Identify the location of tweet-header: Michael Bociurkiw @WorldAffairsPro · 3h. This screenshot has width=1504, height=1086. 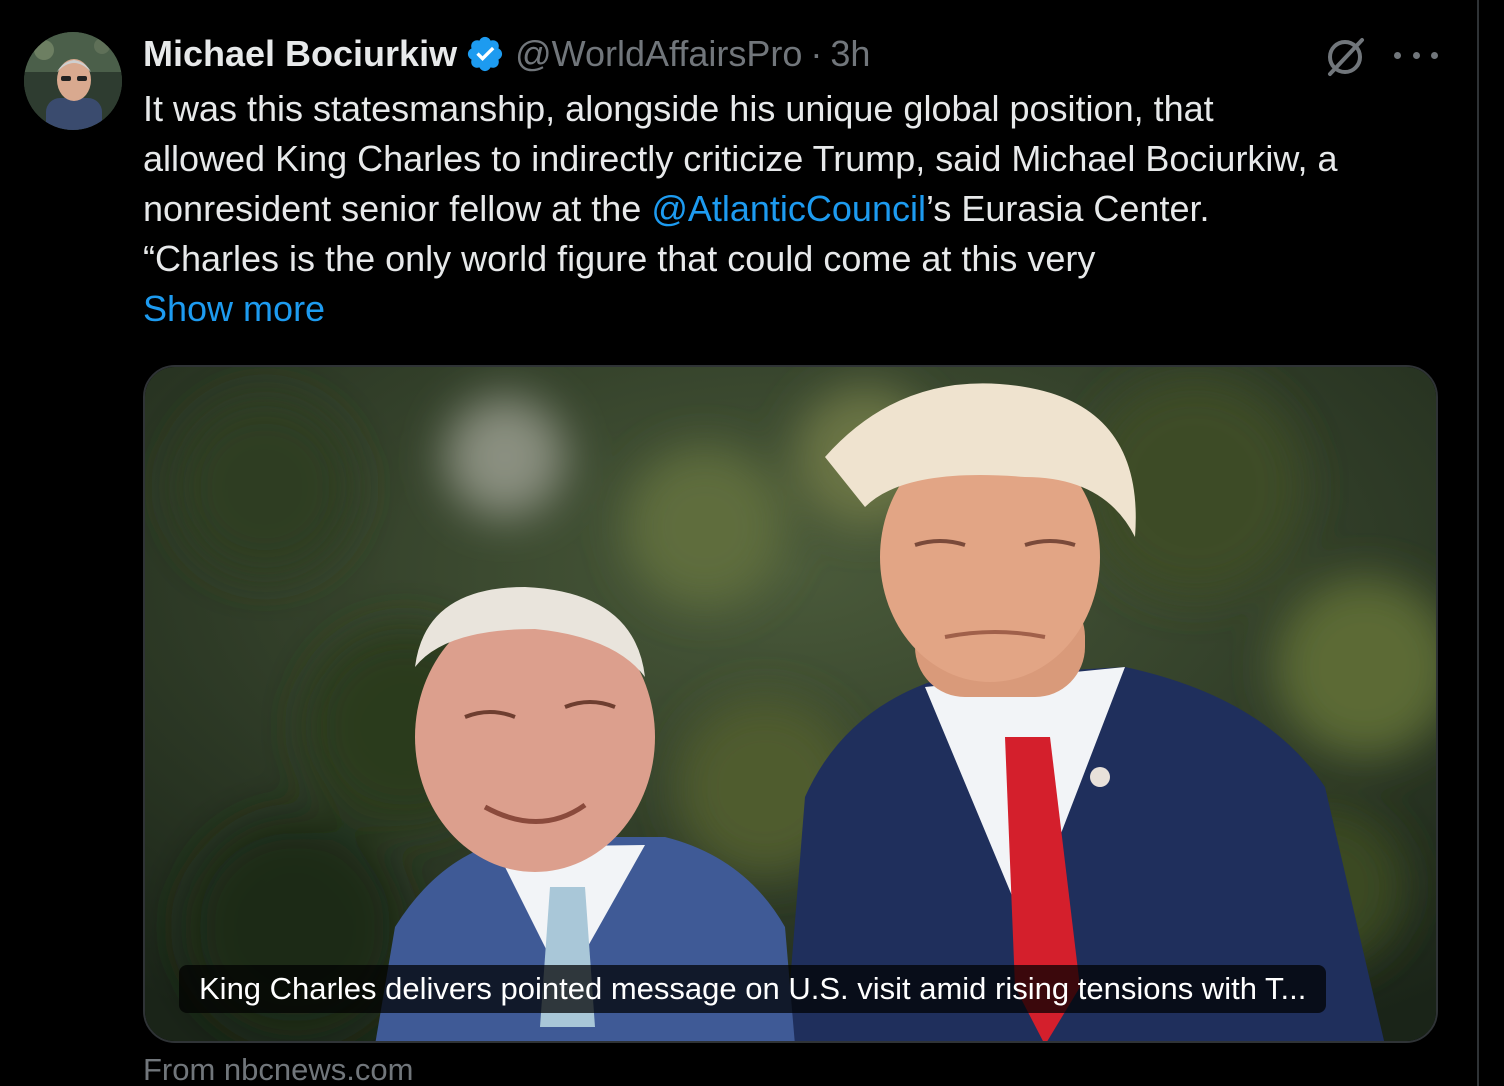
(506, 54).